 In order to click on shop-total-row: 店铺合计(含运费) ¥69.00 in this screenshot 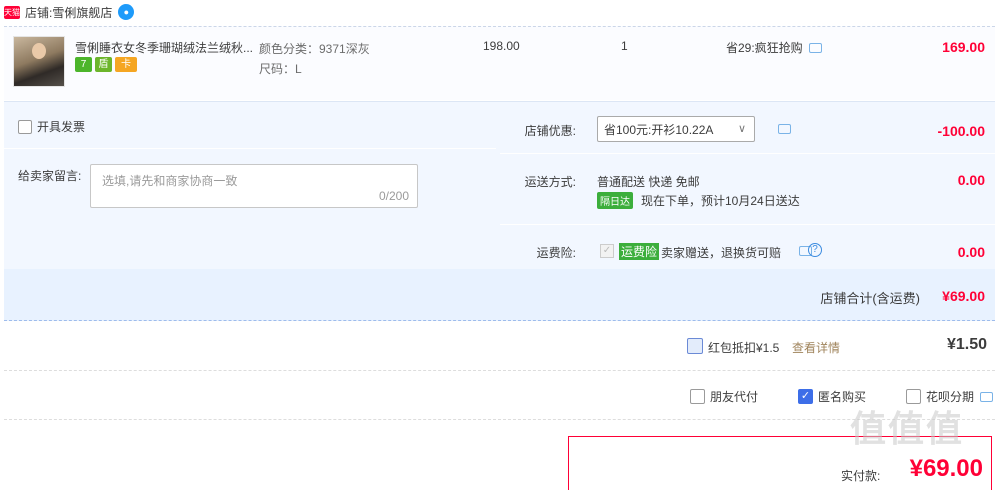, I will do `click(499, 295)`.